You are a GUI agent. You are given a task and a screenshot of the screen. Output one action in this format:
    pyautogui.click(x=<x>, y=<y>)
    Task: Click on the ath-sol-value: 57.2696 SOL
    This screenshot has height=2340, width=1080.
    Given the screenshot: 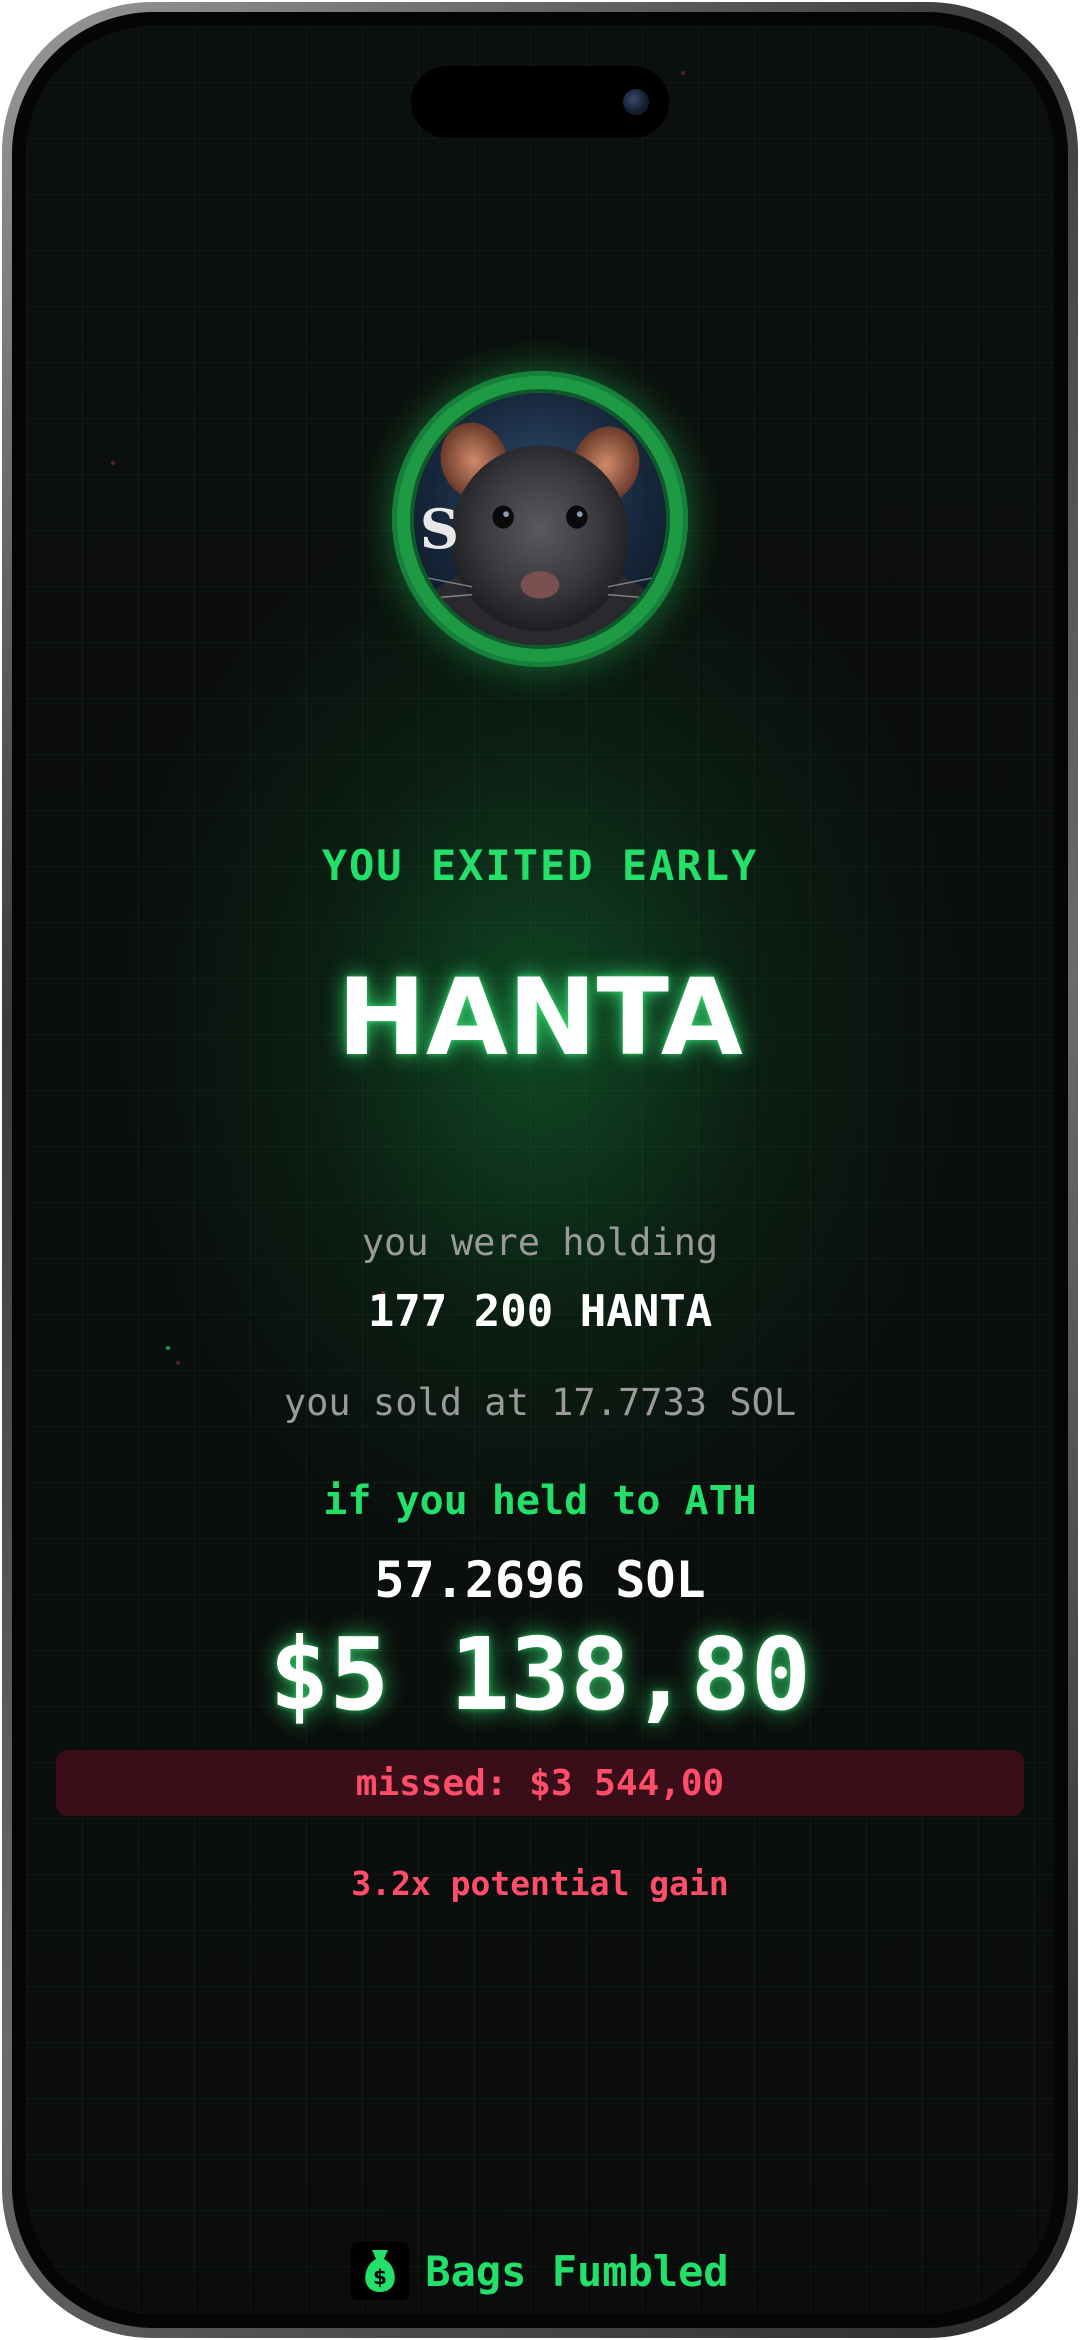 What is the action you would take?
    pyautogui.click(x=540, y=1580)
    